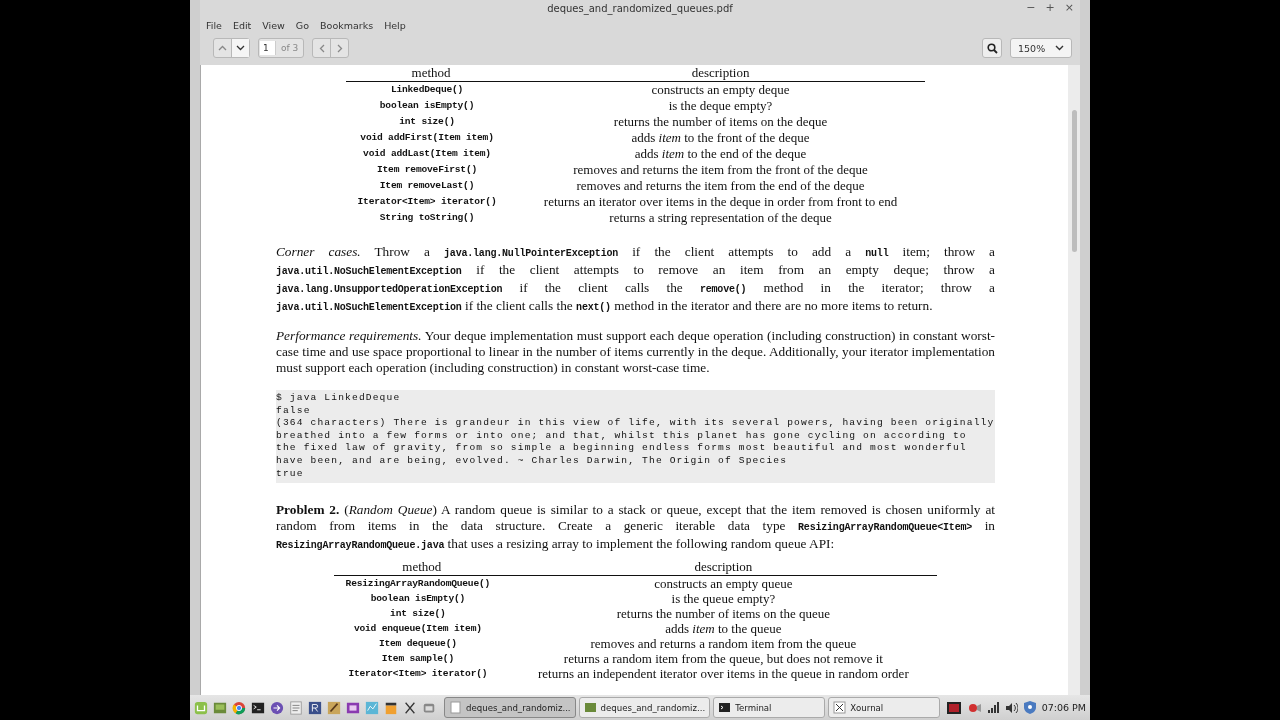 The height and width of the screenshot is (720, 1280). Describe the element at coordinates (334, 707) in the screenshot. I see `paint-icon` at that location.